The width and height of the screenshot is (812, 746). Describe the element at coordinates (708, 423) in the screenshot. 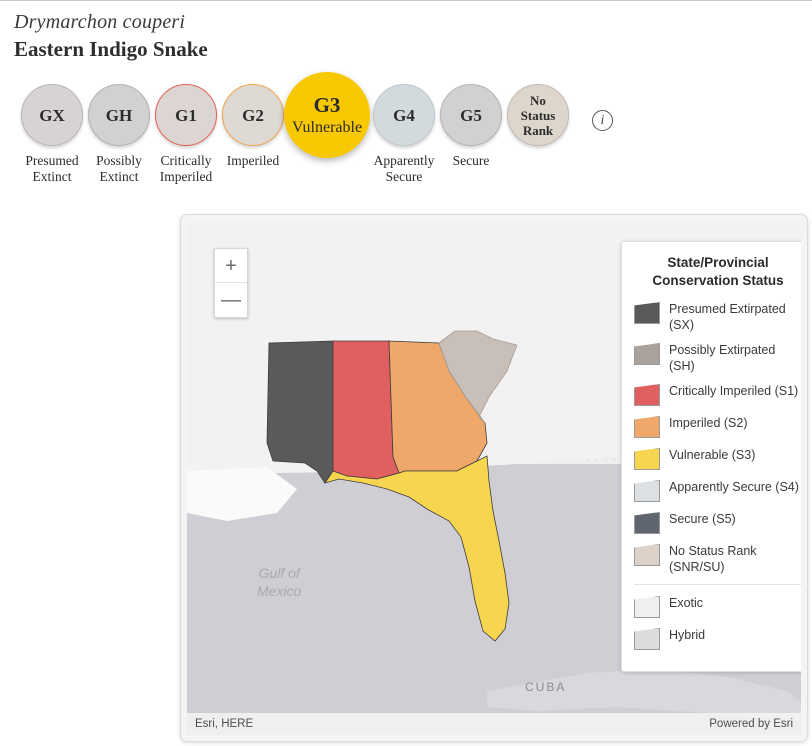

I see `legend-item-label: Imperiled (S2)` at that location.